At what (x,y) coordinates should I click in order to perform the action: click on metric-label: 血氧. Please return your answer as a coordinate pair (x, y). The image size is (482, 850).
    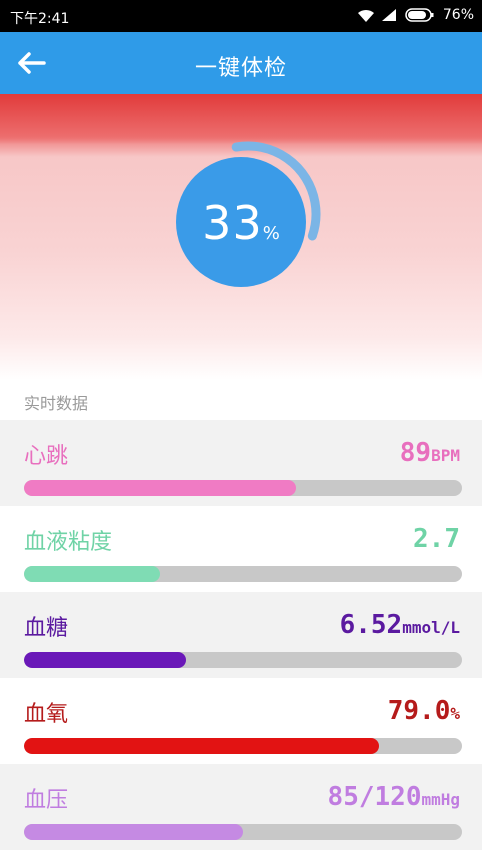
    Looking at the image, I should click on (46, 714).